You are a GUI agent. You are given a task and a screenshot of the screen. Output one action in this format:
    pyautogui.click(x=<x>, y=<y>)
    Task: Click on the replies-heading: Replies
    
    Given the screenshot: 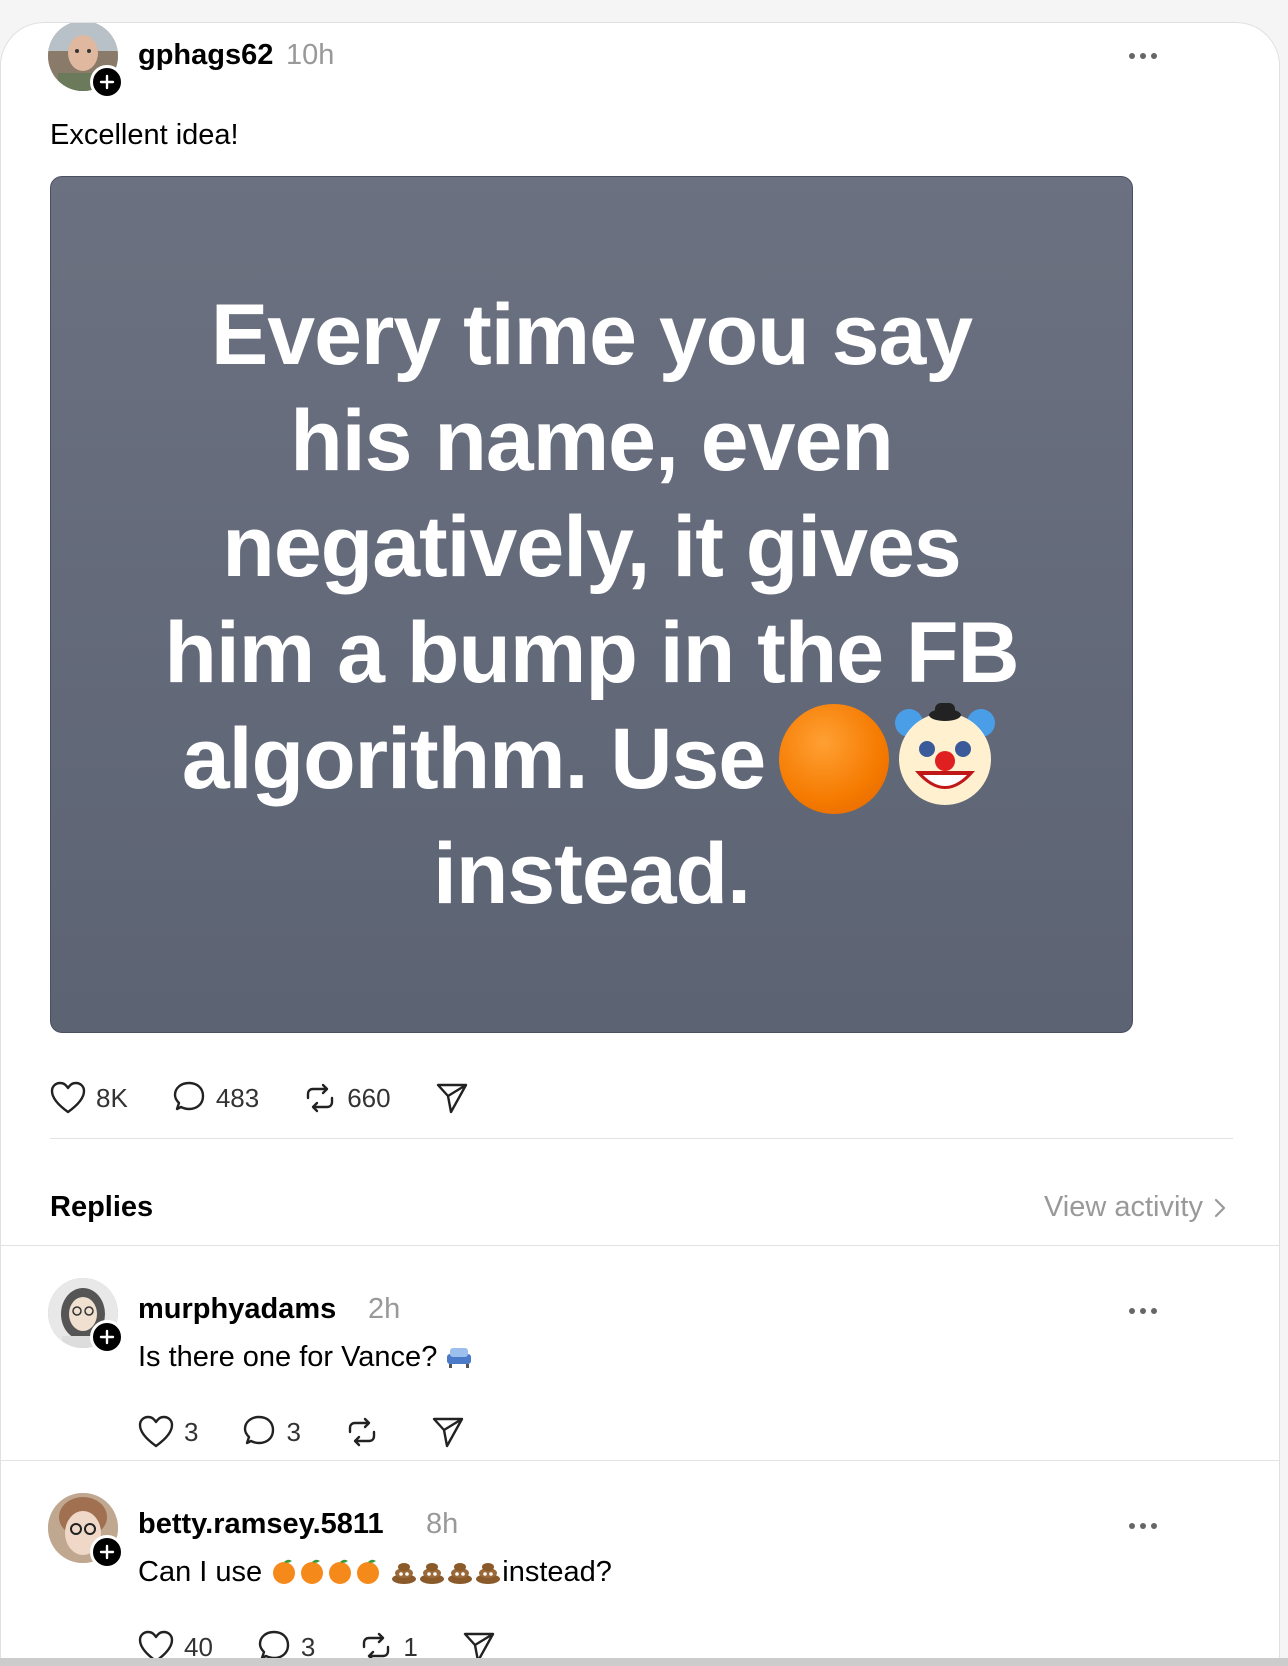 What is the action you would take?
    pyautogui.click(x=102, y=1207)
    